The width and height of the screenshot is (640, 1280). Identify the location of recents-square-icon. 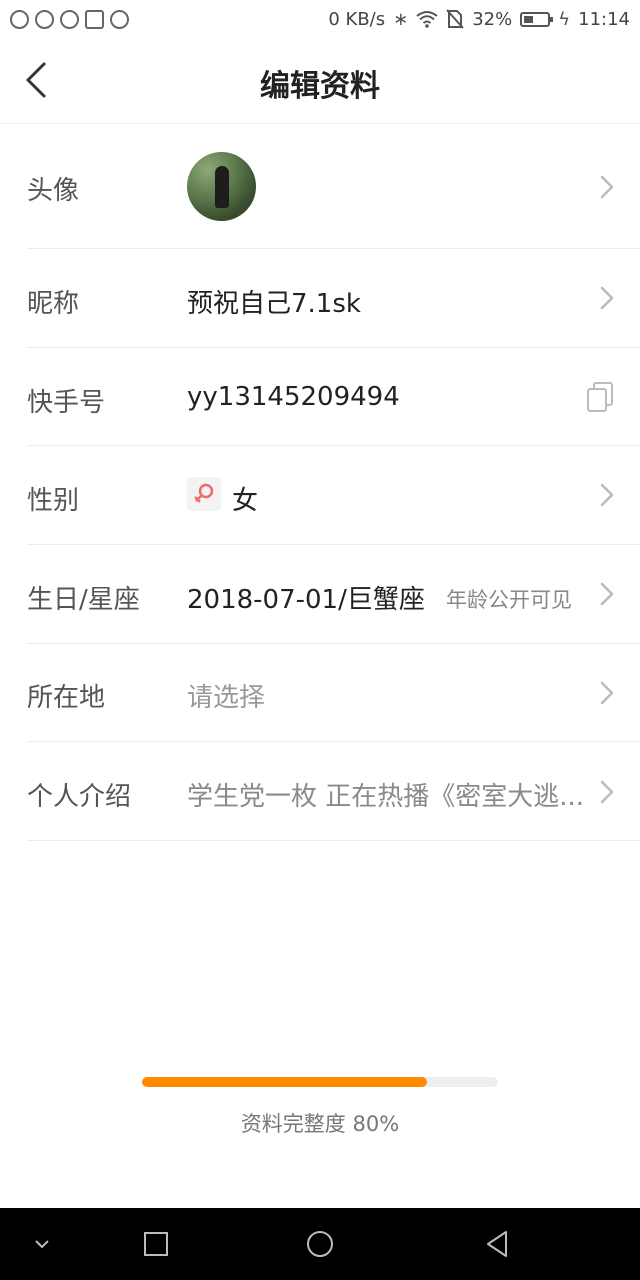
(156, 1244).